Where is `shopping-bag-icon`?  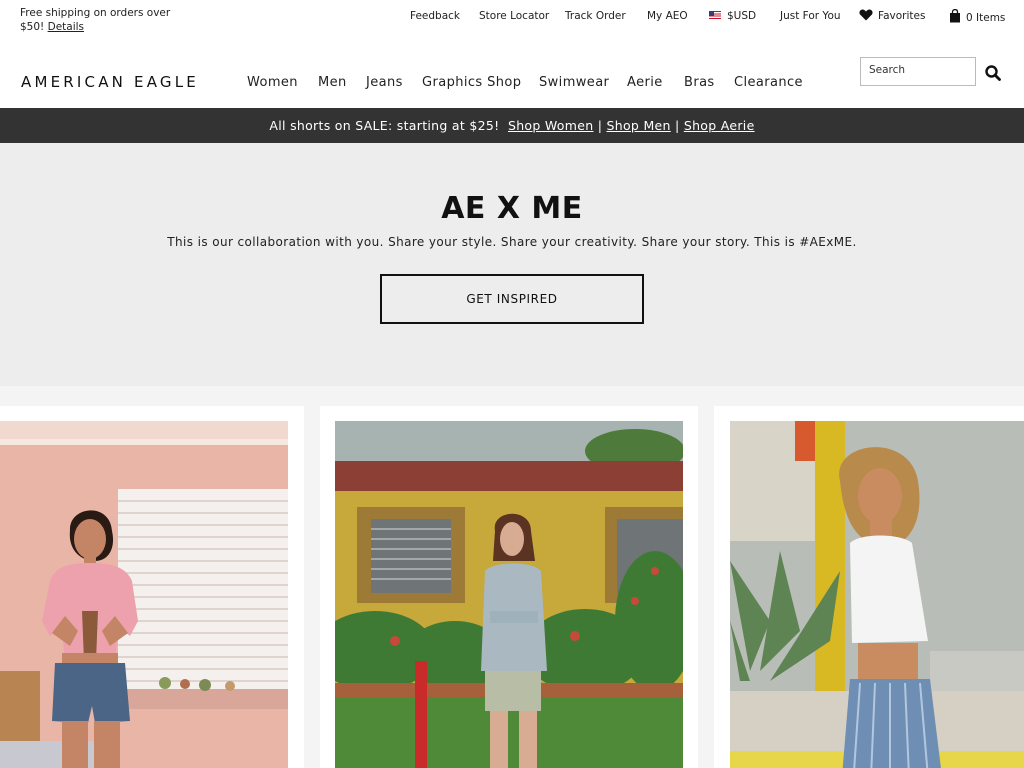
shopping-bag-icon is located at coordinates (955, 15).